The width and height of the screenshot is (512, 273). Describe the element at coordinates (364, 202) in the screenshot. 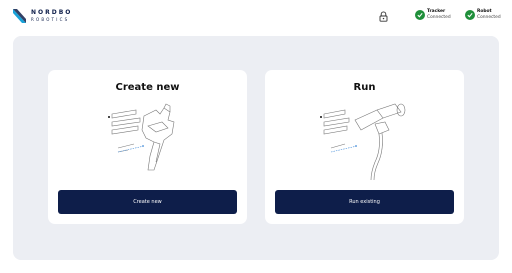

I see `run-existing-button: Run existing` at that location.